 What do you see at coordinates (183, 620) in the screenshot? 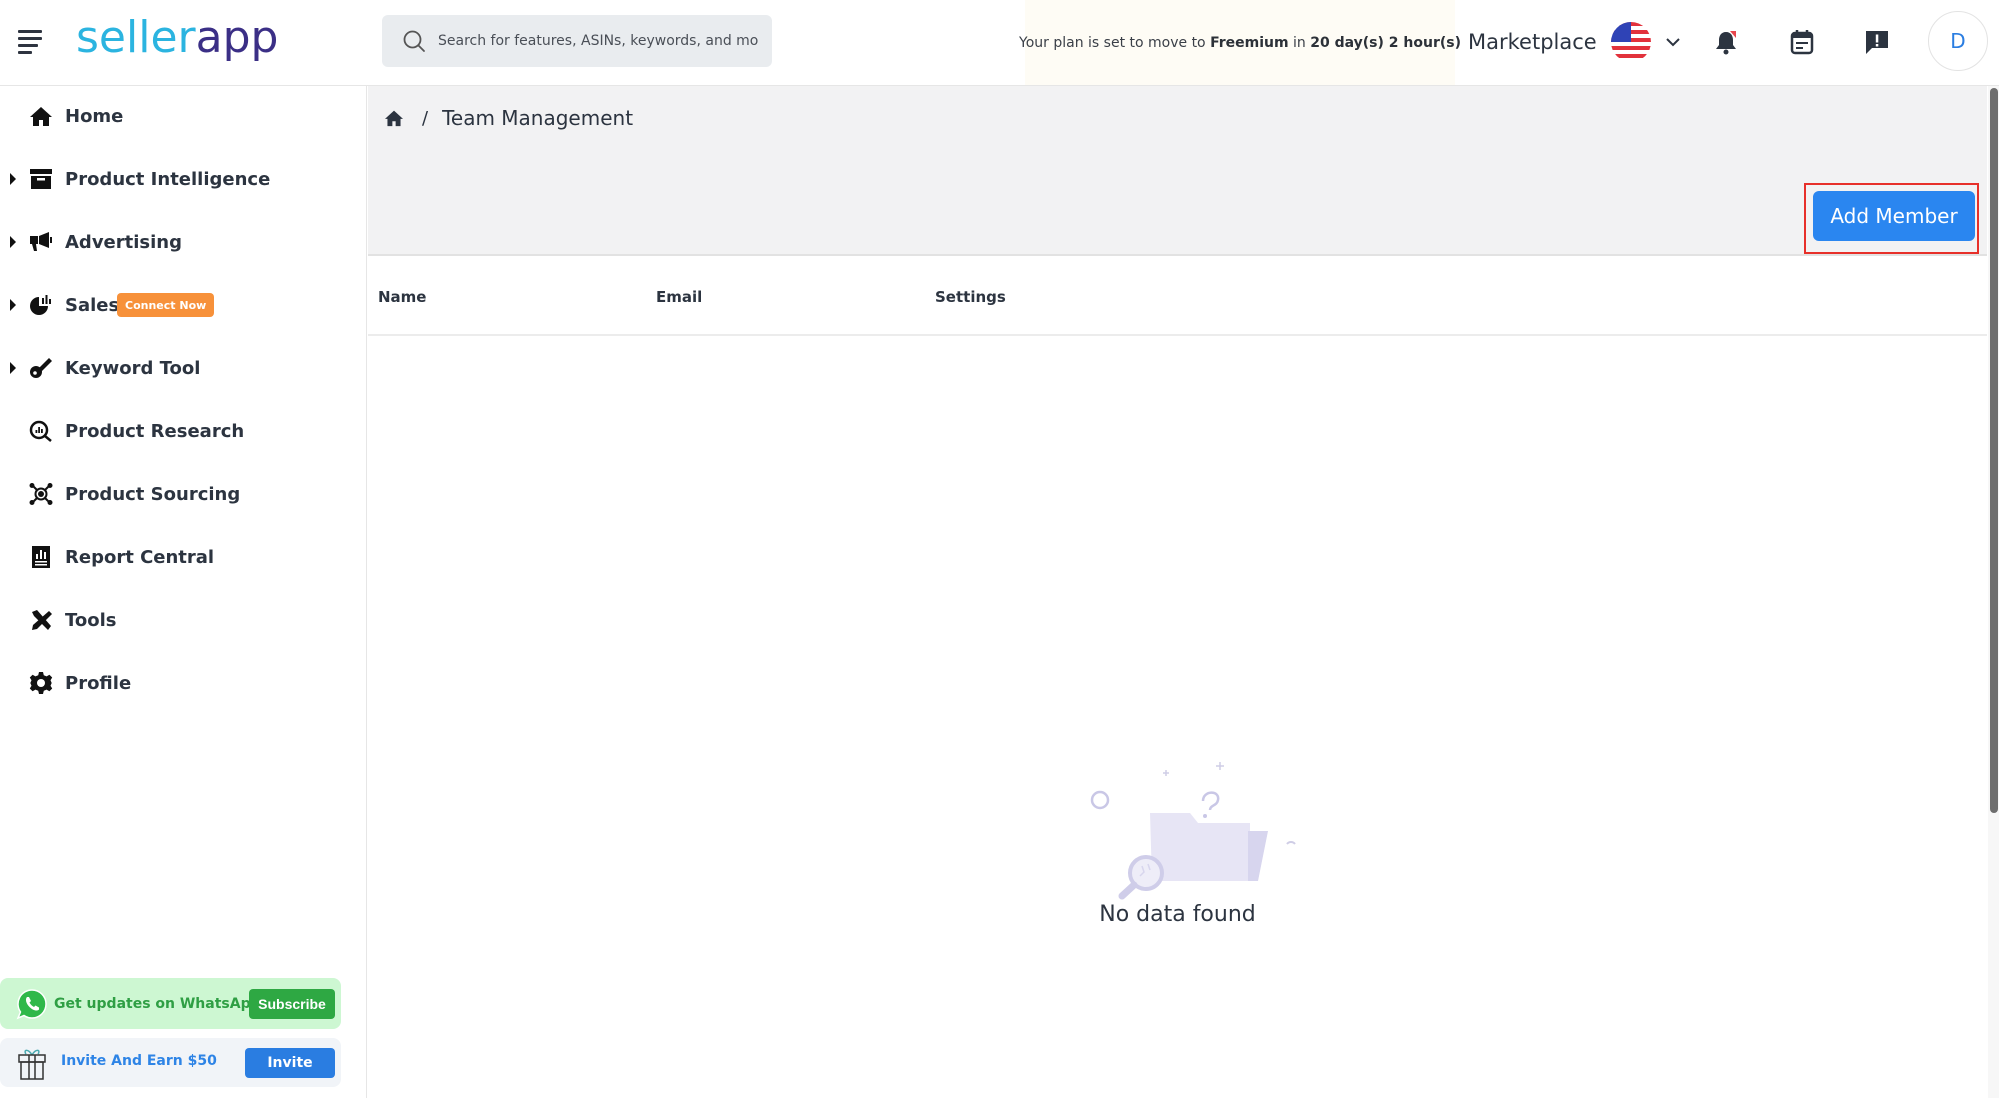
I see `sidebar-item-tools: Tools` at bounding box center [183, 620].